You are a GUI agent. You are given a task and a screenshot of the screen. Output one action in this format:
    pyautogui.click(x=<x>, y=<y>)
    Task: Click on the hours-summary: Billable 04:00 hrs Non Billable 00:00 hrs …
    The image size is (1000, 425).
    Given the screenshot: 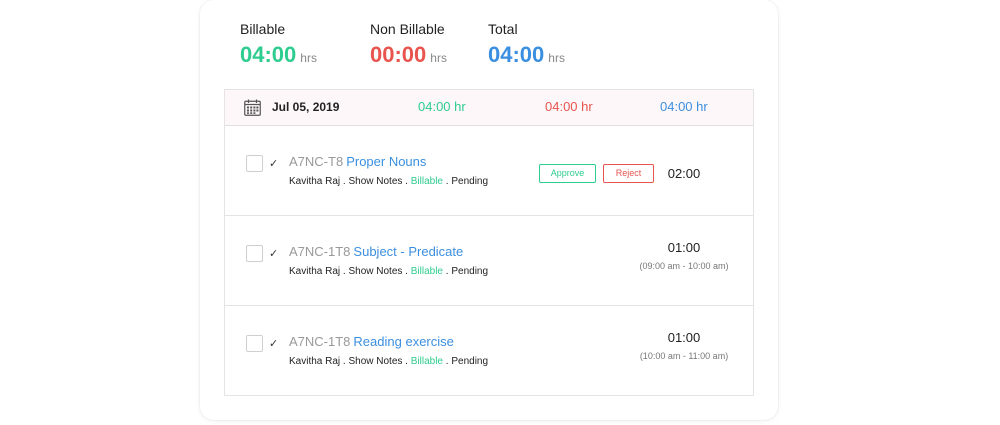 What is the action you would take?
    pyautogui.click(x=499, y=50)
    